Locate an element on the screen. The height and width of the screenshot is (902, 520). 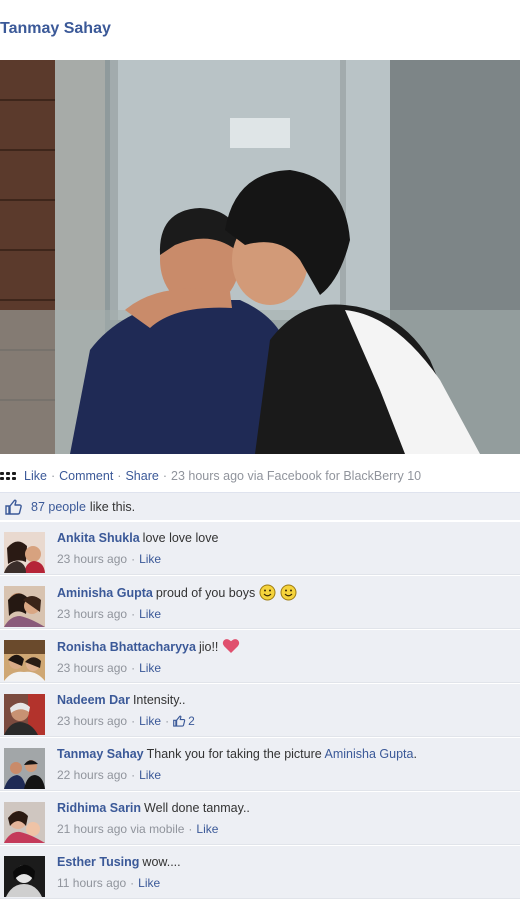
comment-time: 11 hours ago is located at coordinates (91, 883).